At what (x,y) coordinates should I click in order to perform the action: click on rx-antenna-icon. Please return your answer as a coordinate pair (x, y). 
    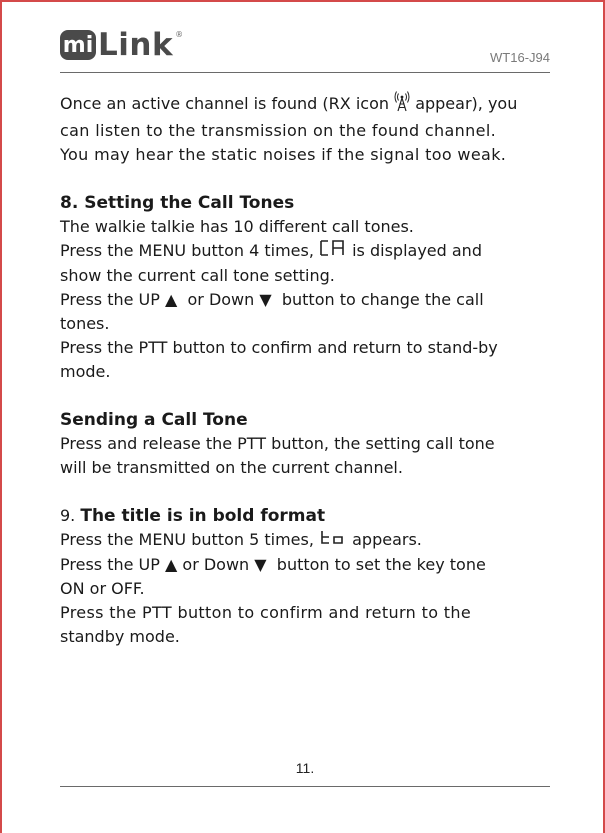
    Looking at the image, I should click on (402, 104).